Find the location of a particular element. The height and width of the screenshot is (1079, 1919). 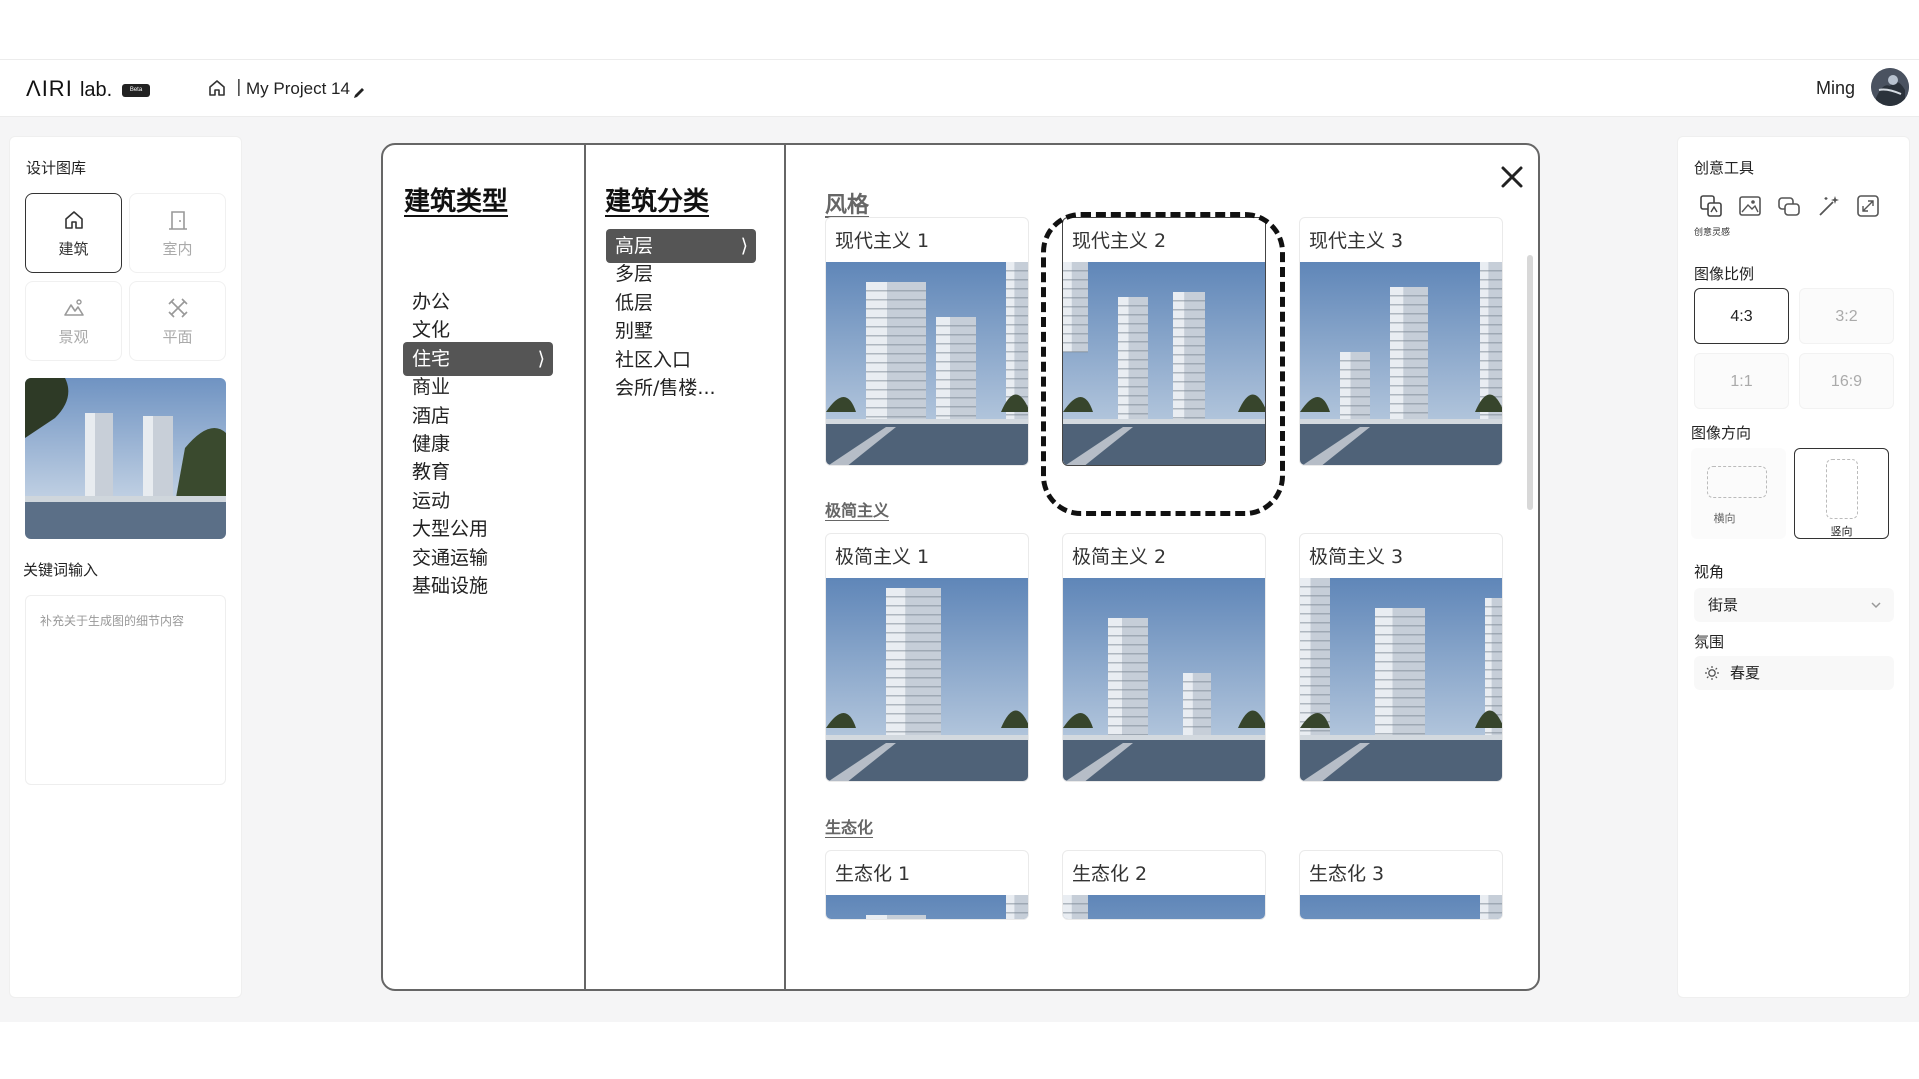

landscape-icon is located at coordinates (73, 307).